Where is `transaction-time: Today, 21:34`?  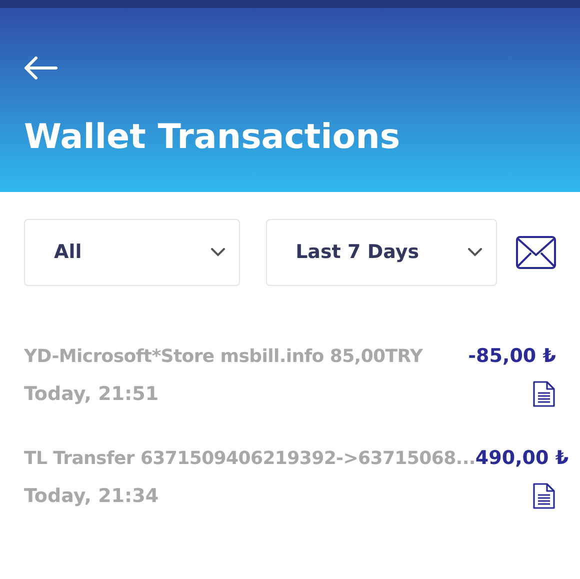 transaction-time: Today, 21:34 is located at coordinates (91, 496).